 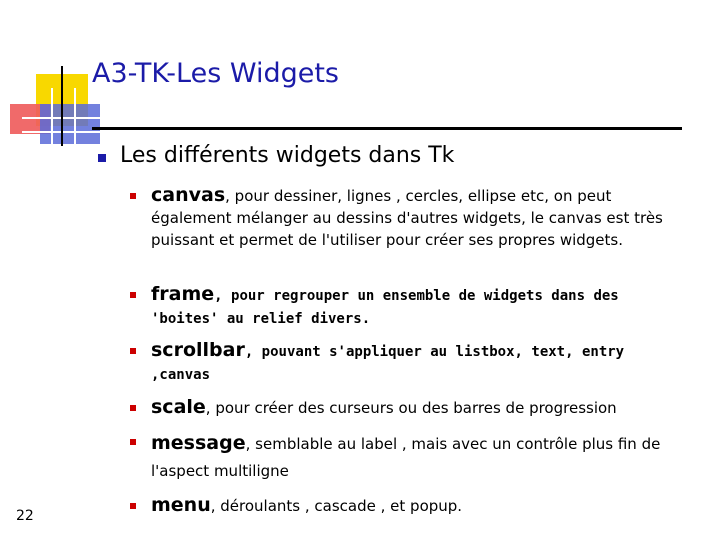 What do you see at coordinates (102, 158) in the screenshot?
I see `level1-bullet` at bounding box center [102, 158].